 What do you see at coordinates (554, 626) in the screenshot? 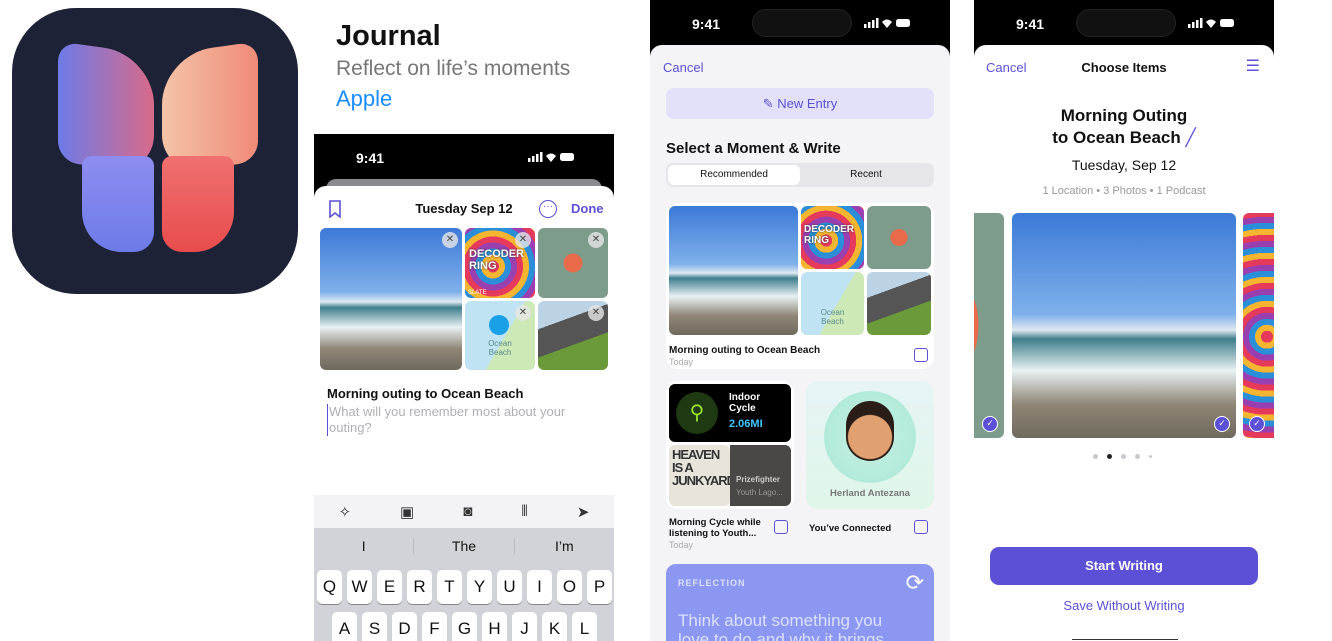
I see `key-k: K` at bounding box center [554, 626].